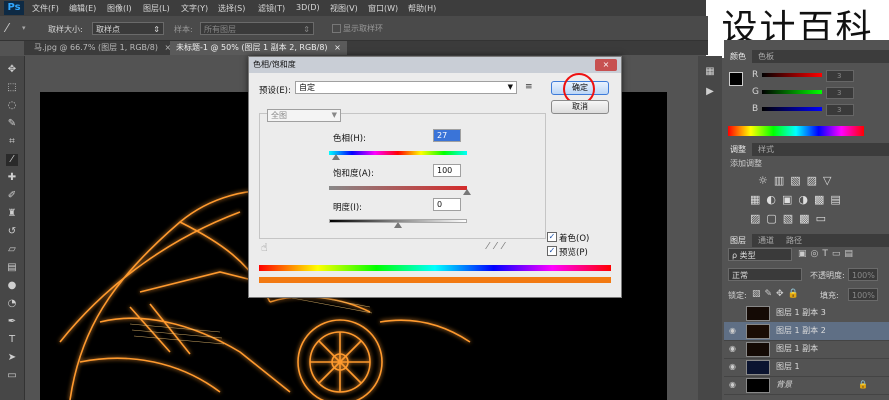 The image size is (889, 400). I want to click on actions-panel-icon: ▶, so click(710, 92).